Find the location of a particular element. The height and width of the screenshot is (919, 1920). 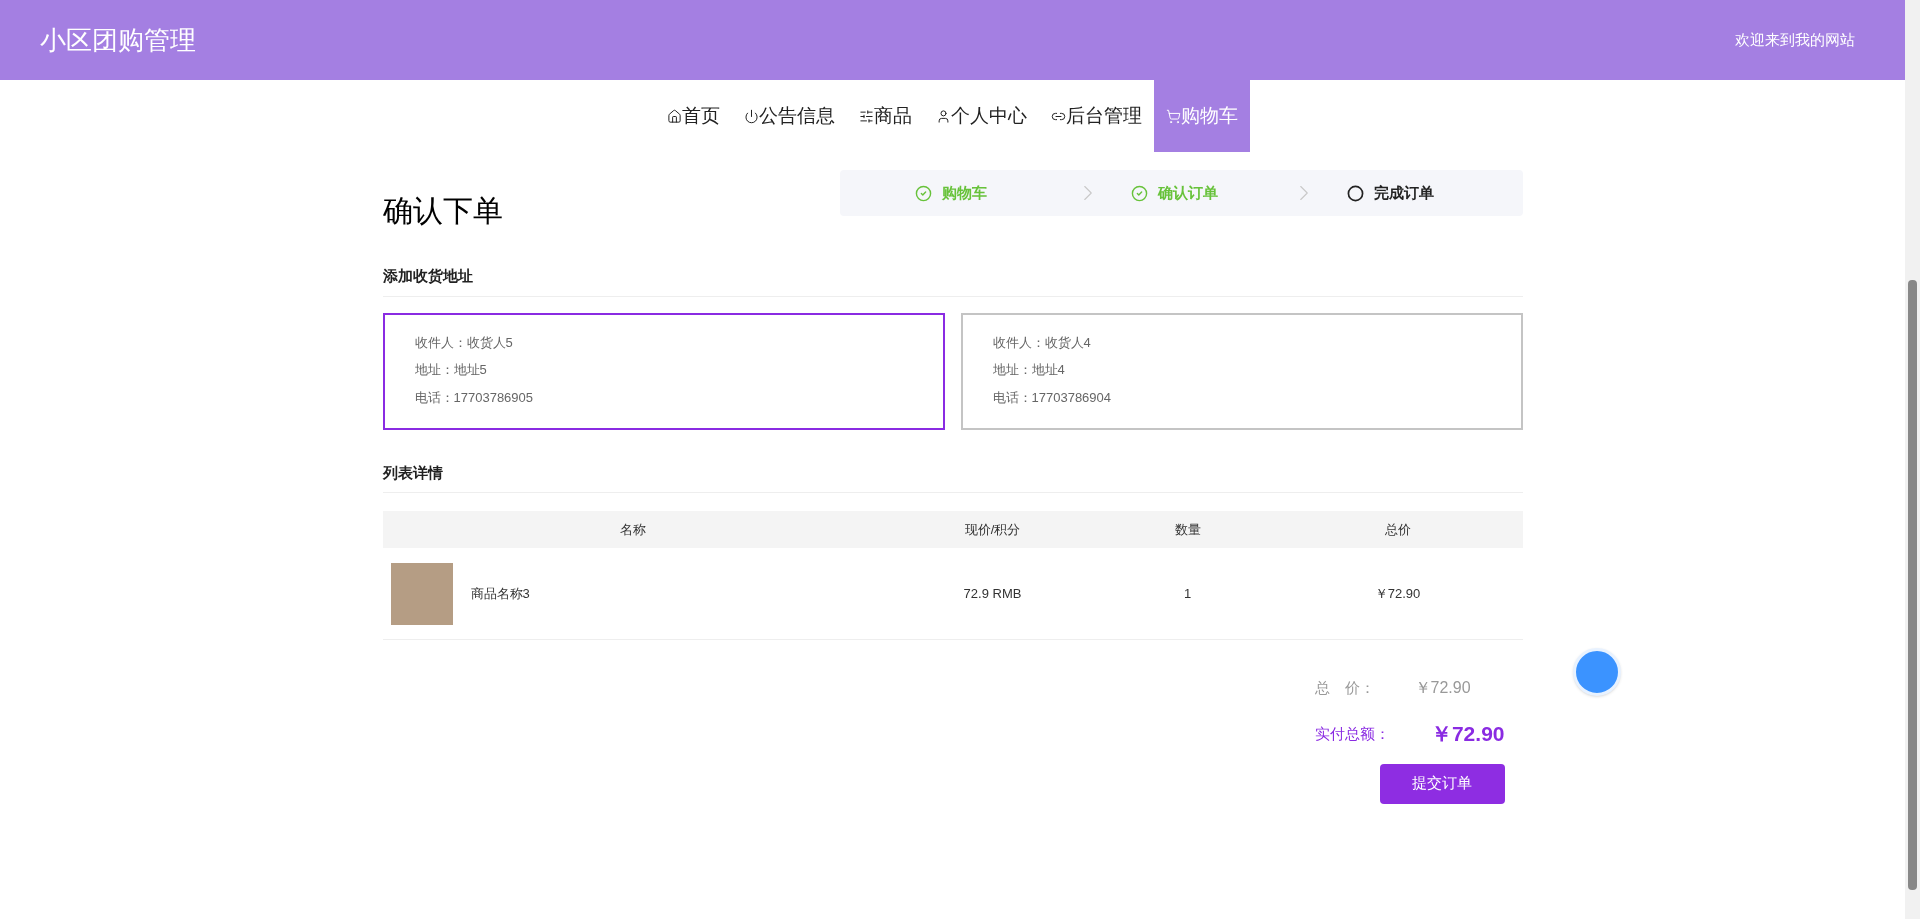

address-line: 收件人：收货人5 is located at coordinates (464, 342).